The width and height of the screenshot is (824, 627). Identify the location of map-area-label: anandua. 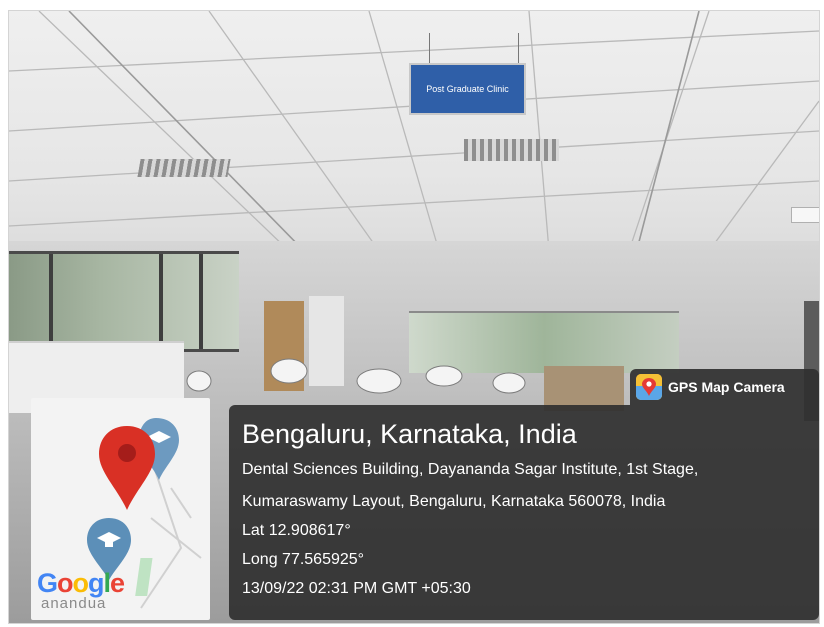
(74, 603).